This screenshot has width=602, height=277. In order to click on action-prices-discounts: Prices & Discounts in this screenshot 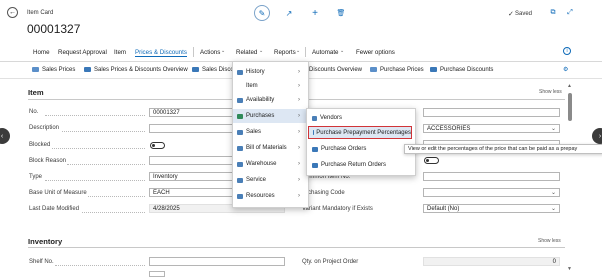, I will do `click(161, 53)`.